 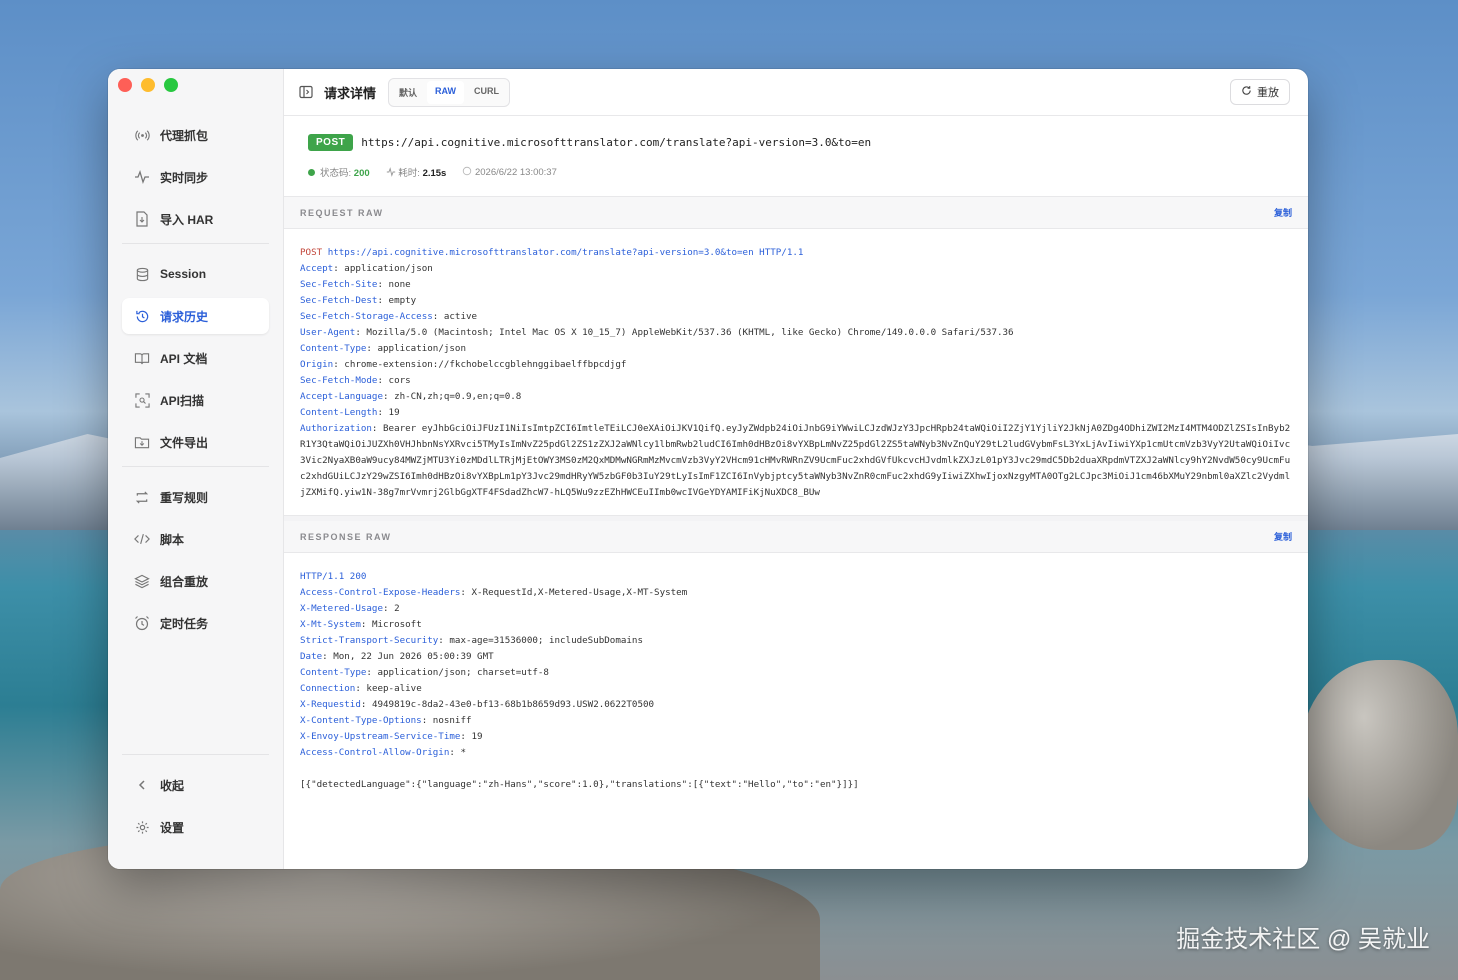 What do you see at coordinates (383, 752) in the screenshot?
I see `raw-line: Access-Control-Allow-Origin: *` at bounding box center [383, 752].